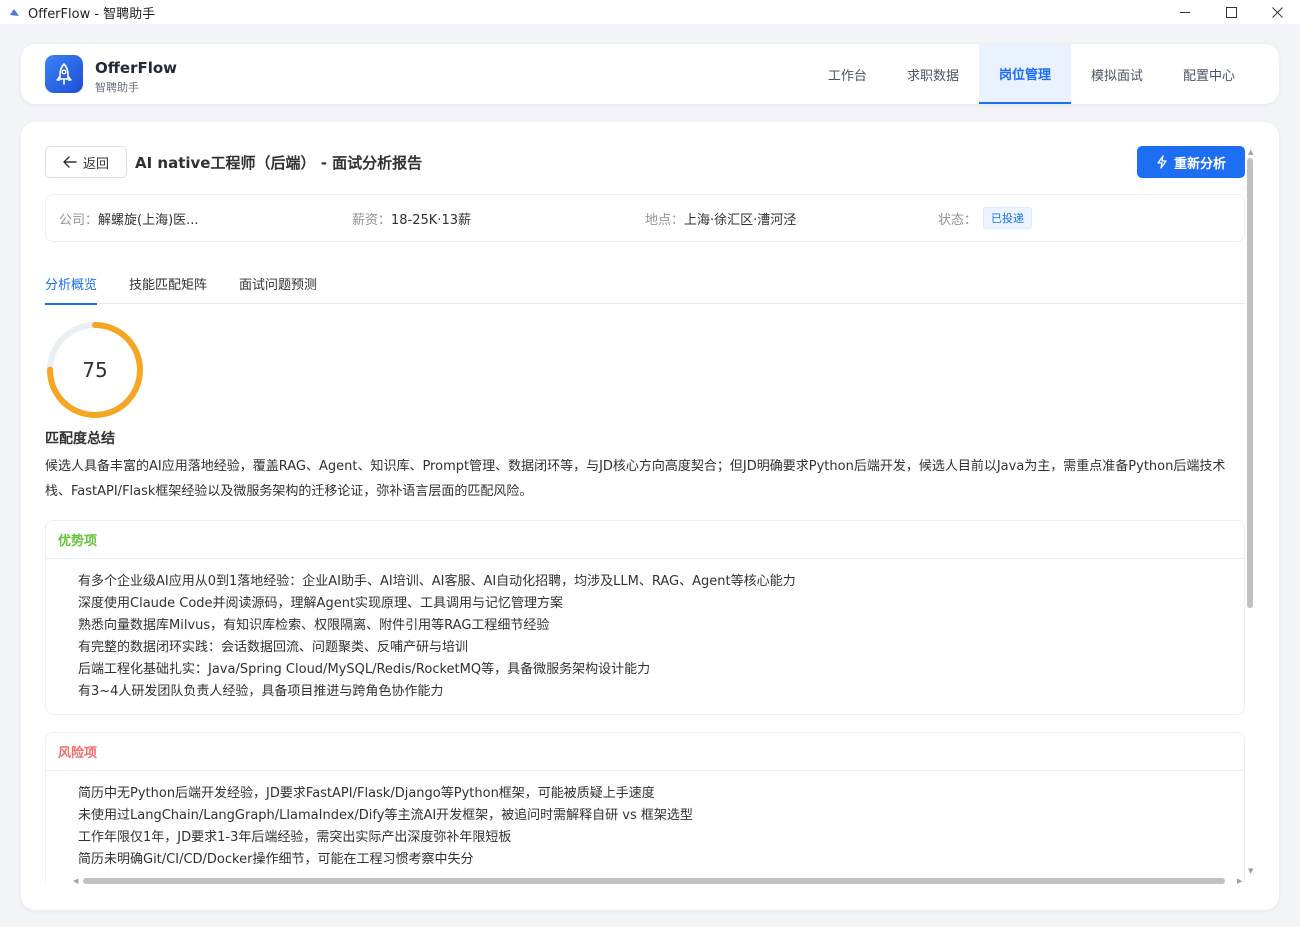  I want to click on salary-label: 薪资：, so click(372, 220).